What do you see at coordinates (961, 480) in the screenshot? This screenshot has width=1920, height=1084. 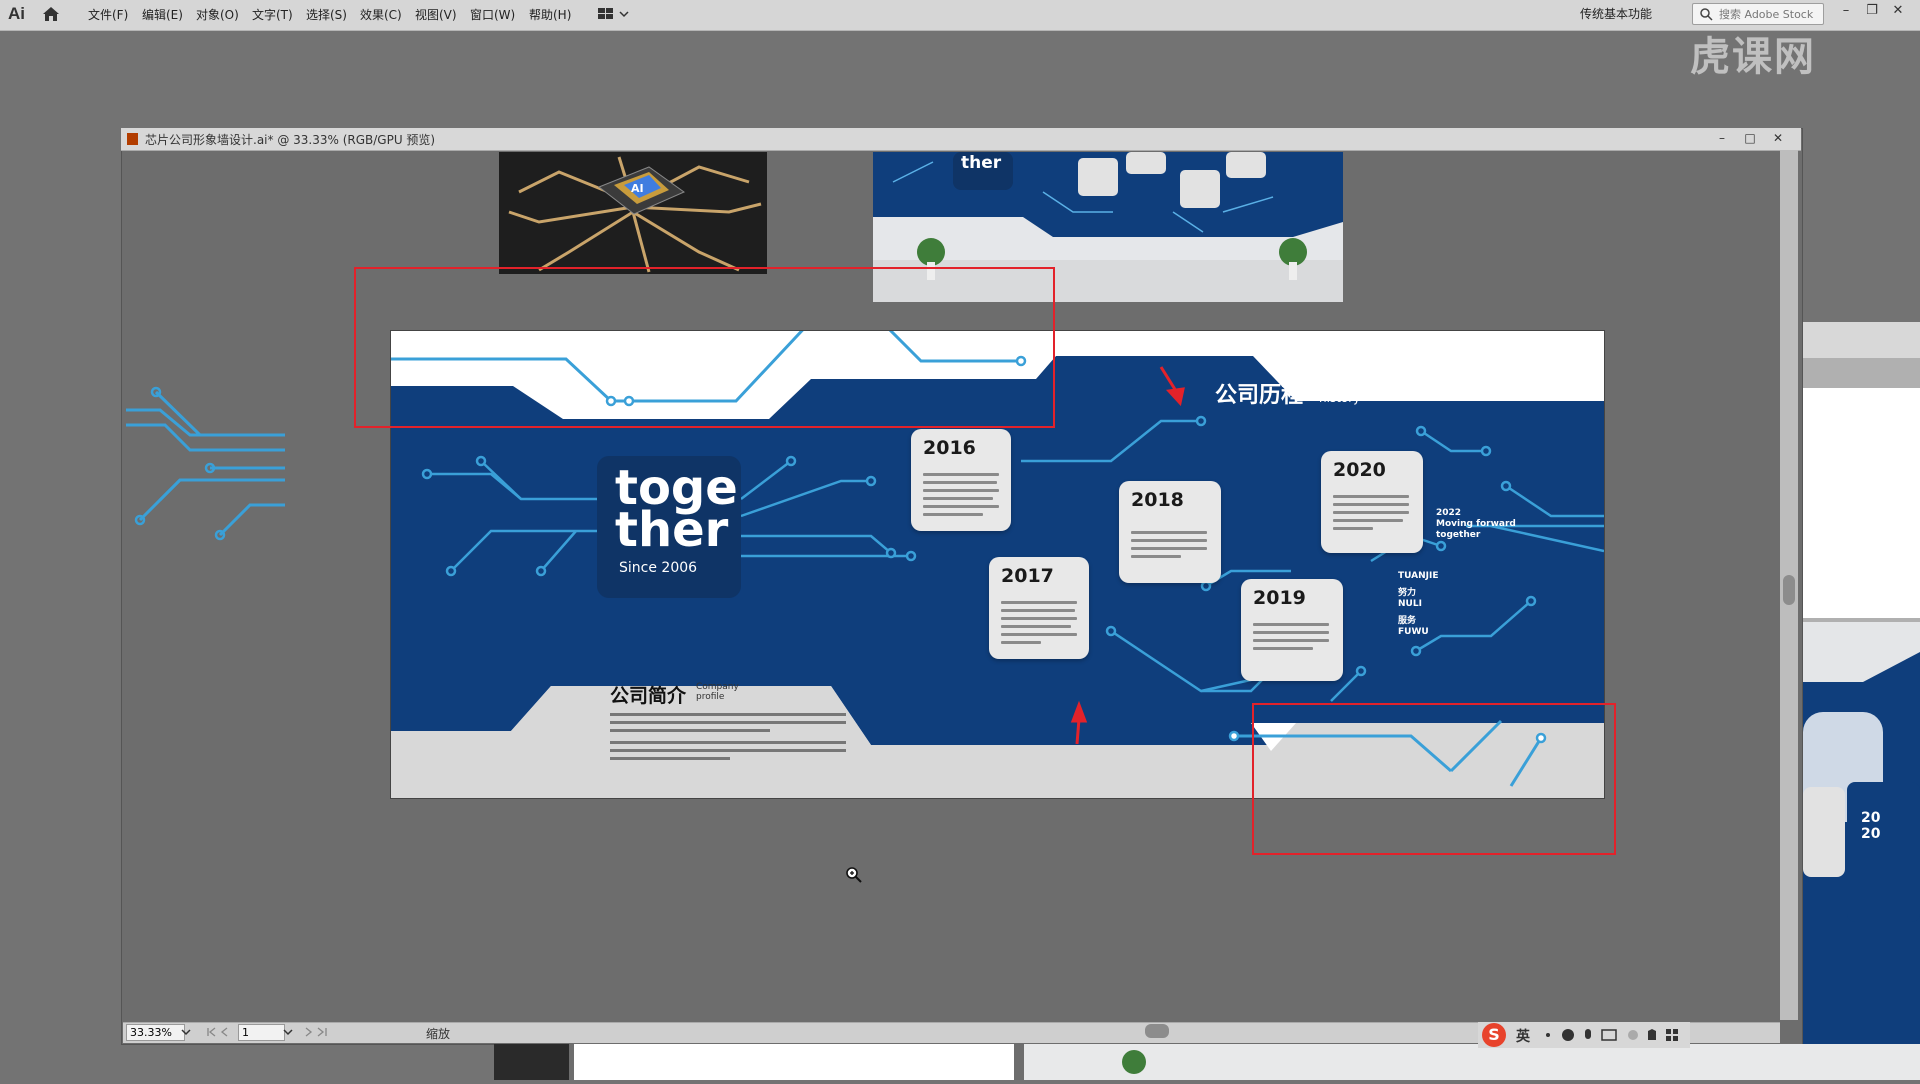 I see `year-card-2016: 2016` at bounding box center [961, 480].